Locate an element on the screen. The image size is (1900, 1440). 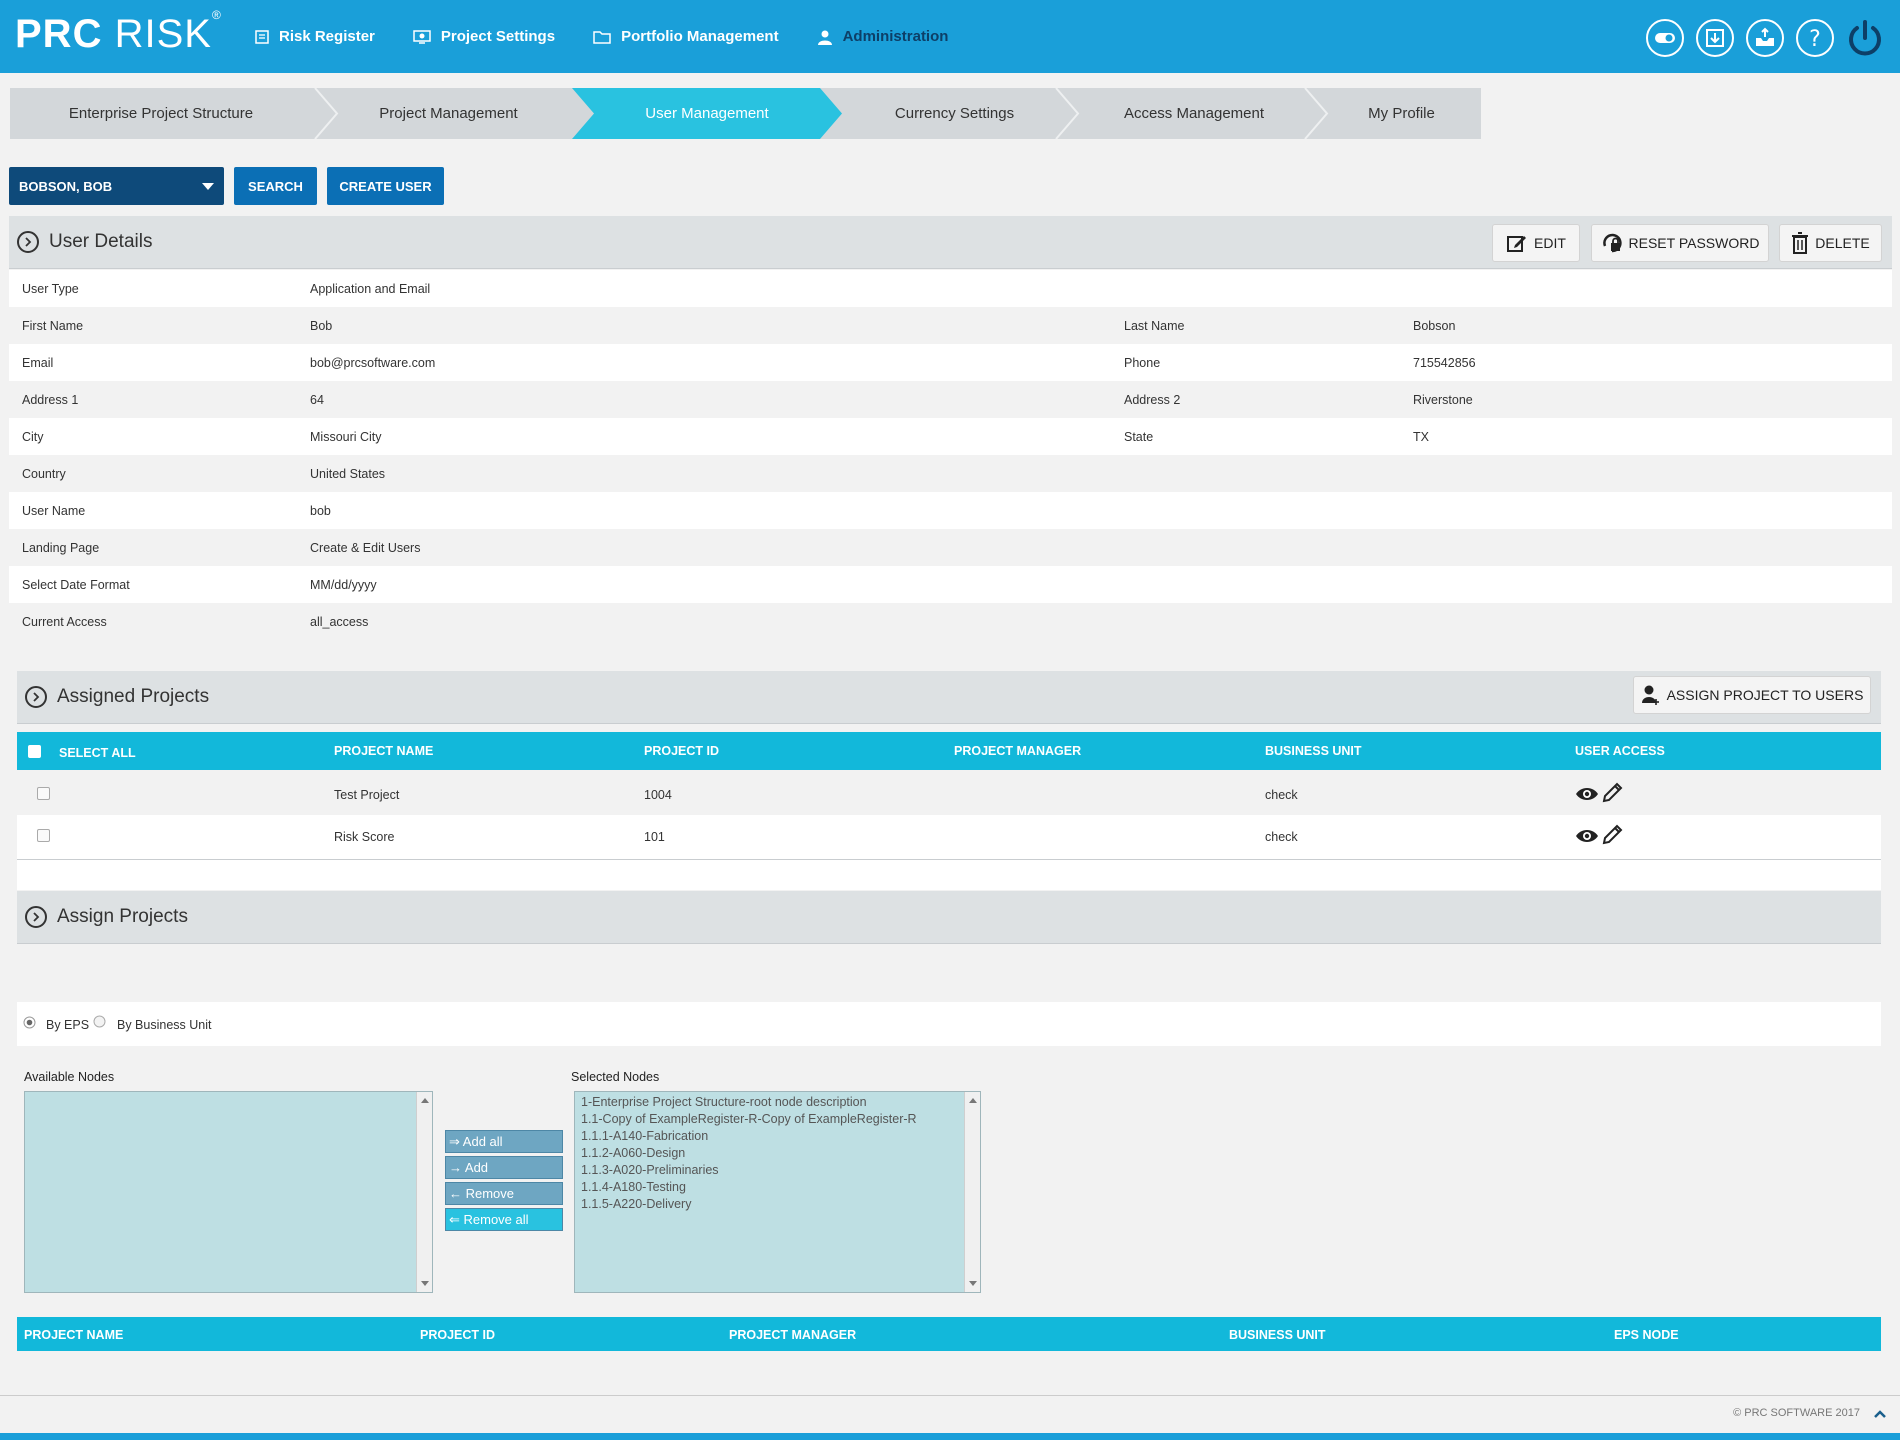
detail-row: Address 1 64 Address 2 Riverstone is located at coordinates (747, 400).